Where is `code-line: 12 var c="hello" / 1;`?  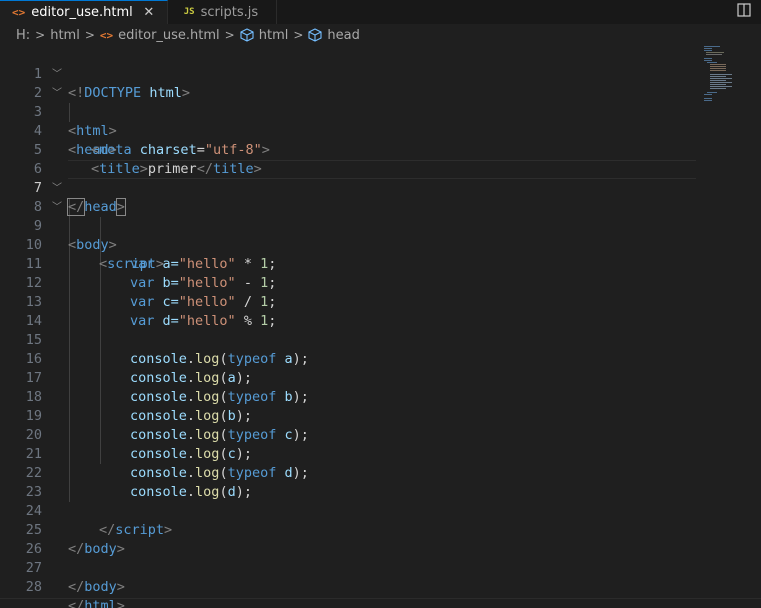 code-line: 12 var c="hello" / 1; is located at coordinates (350, 282).